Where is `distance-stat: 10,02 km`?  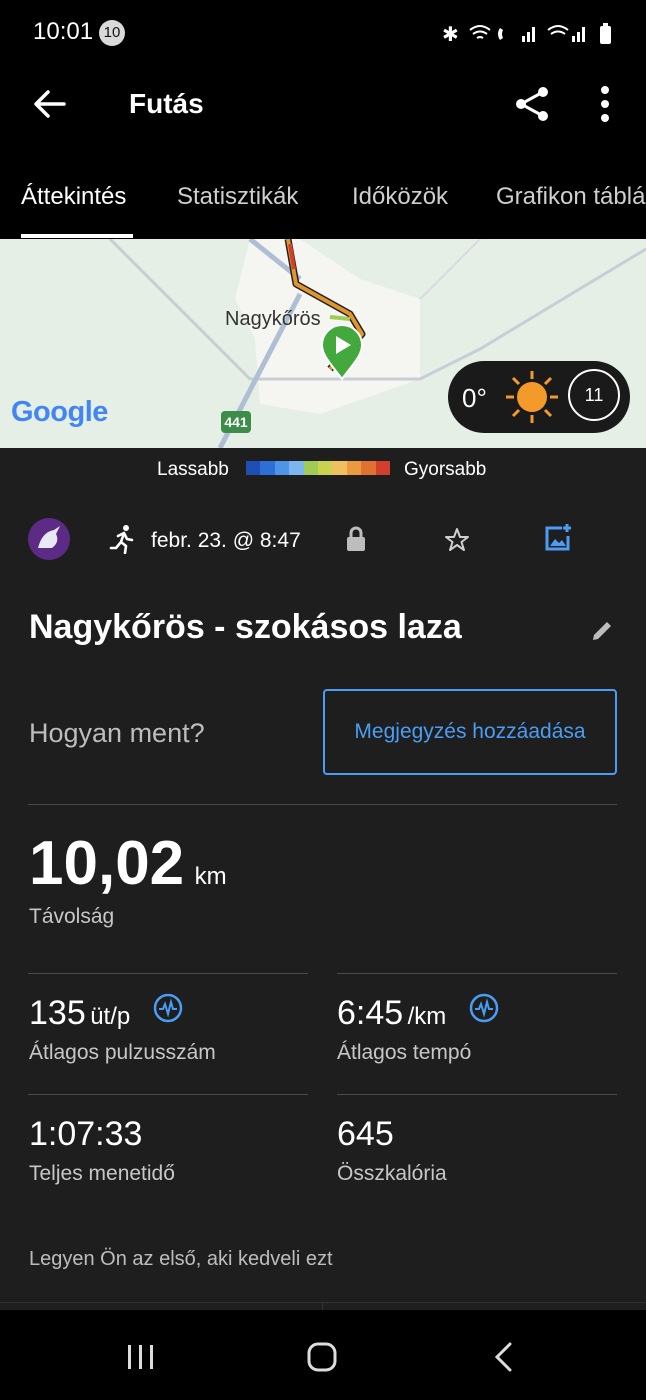
distance-stat: 10,02 km is located at coordinates (128, 863).